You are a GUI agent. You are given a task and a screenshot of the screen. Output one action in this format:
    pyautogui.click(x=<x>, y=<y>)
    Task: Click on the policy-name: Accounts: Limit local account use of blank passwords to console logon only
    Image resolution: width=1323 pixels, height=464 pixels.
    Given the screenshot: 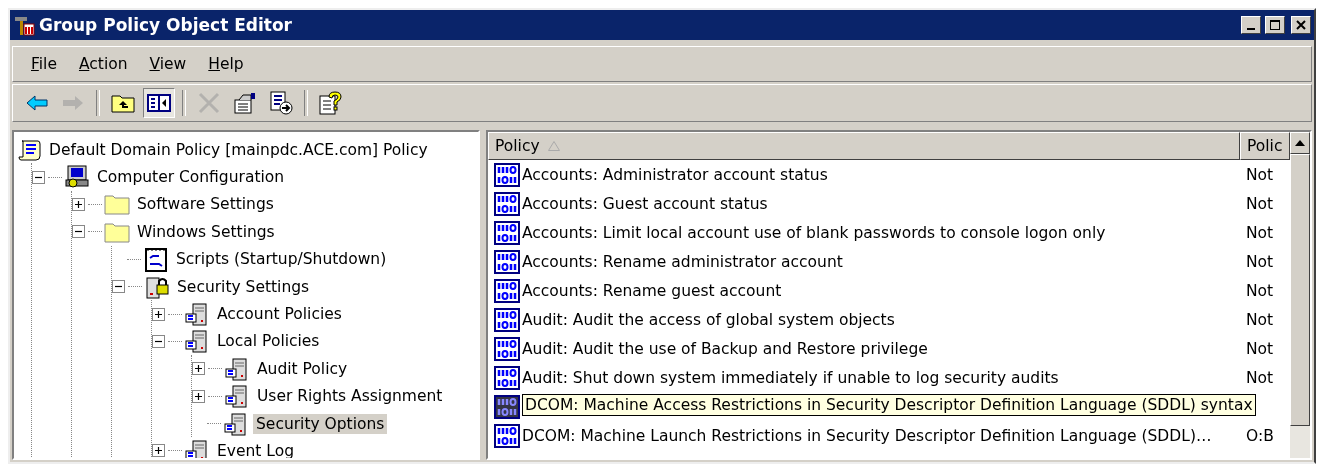 What is the action you would take?
    pyautogui.click(x=814, y=232)
    